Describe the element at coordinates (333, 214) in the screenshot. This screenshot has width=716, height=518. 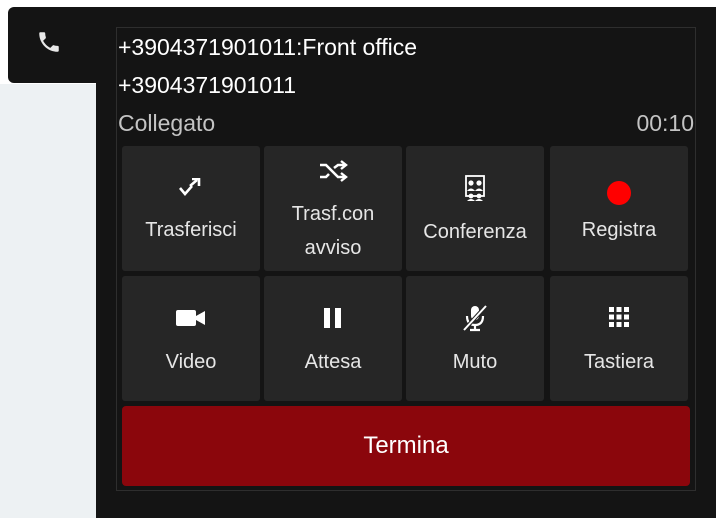
I see `attended-transfer-label-line1: Trasf.con` at that location.